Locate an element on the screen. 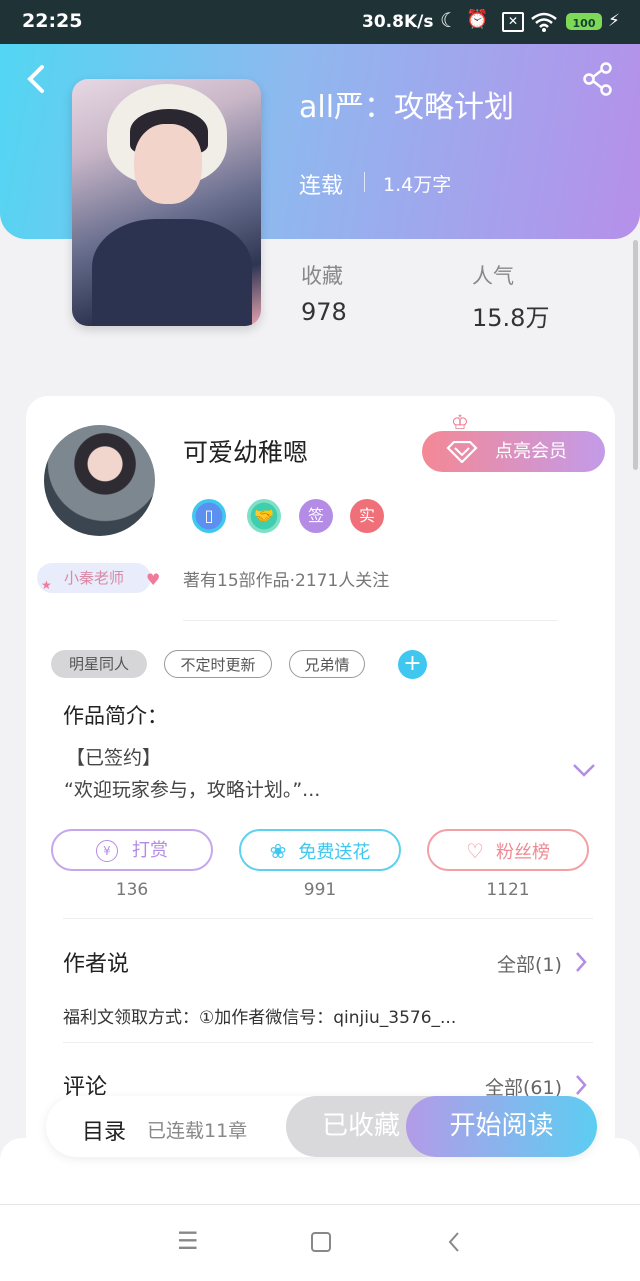 Image resolution: width=640 pixels, height=1281 pixels. expand-chevron-icon is located at coordinates (584, 770).